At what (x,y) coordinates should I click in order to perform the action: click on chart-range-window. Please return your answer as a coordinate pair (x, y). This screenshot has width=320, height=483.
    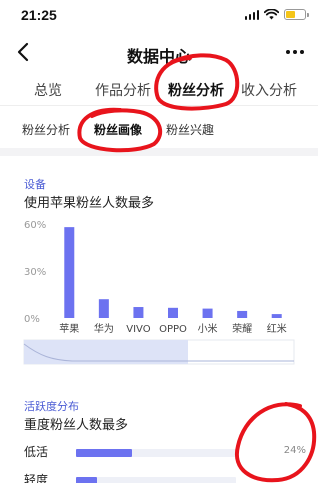
    Looking at the image, I should click on (106, 352).